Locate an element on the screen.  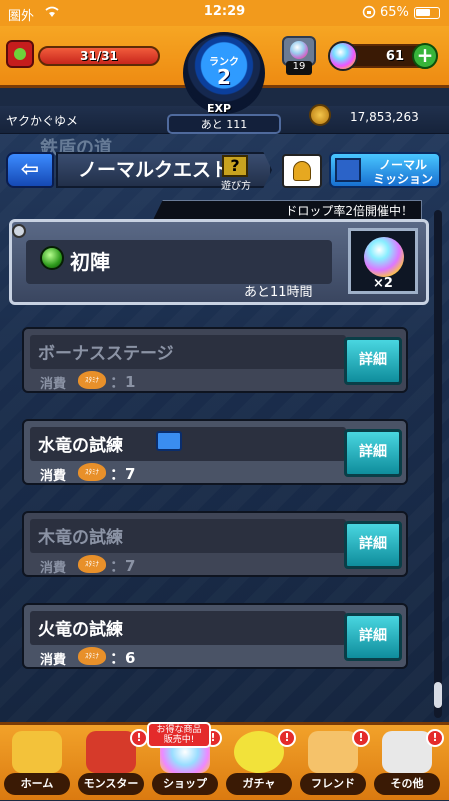
gem-count: 19 is located at coordinates (299, 68).